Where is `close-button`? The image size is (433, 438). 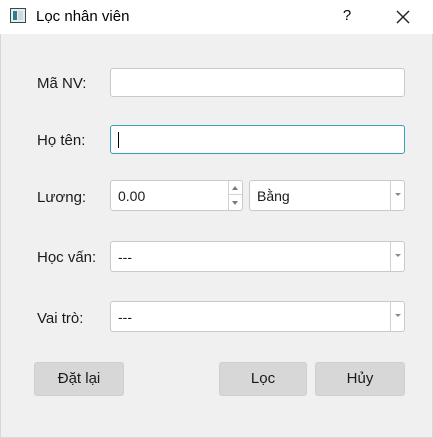 close-button is located at coordinates (403, 17).